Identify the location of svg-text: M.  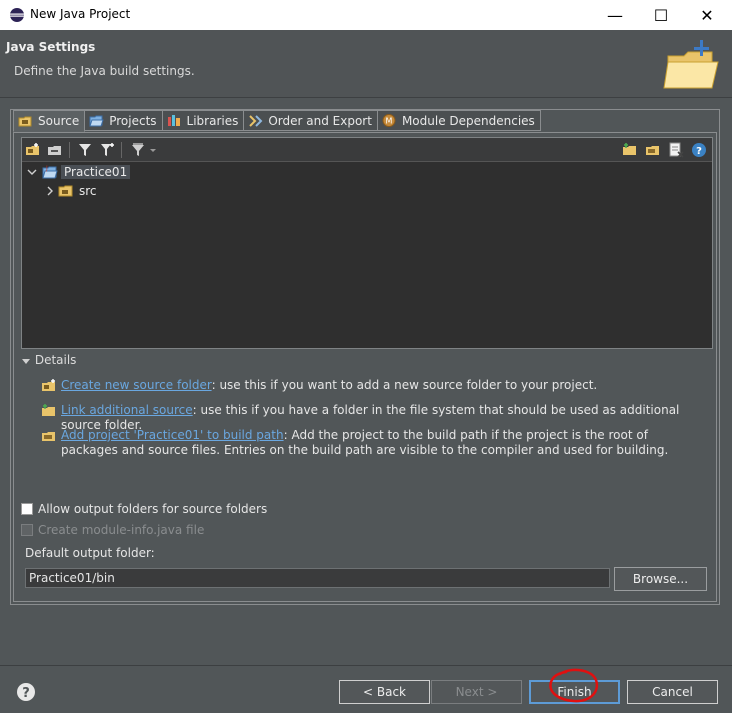
(389, 121).